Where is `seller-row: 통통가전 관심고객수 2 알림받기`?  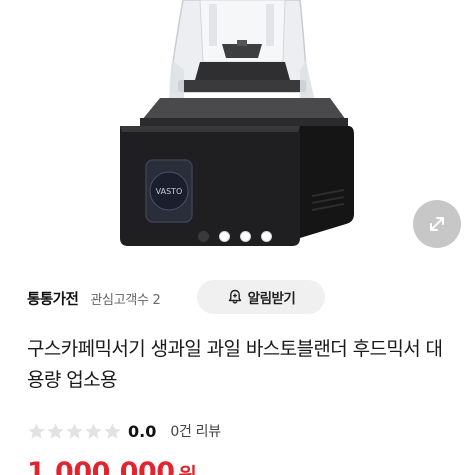 seller-row: 통통가전 관심고객수 2 알림받기 is located at coordinates (242, 298).